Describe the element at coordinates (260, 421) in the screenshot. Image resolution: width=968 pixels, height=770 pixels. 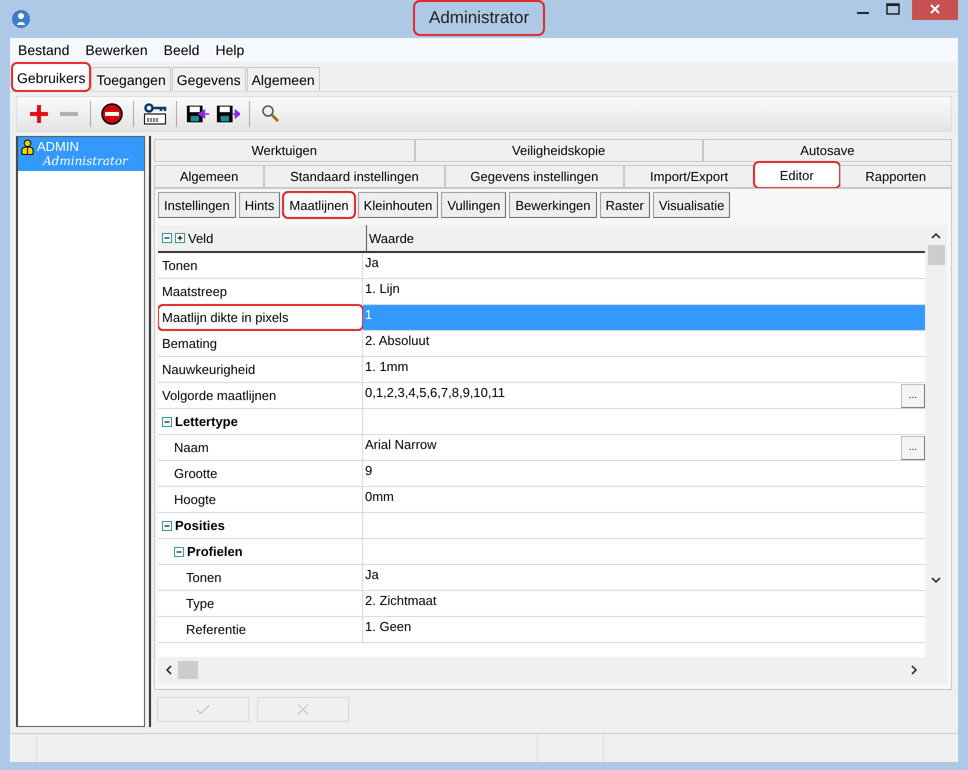
I see `group-cell: Lettertype` at that location.